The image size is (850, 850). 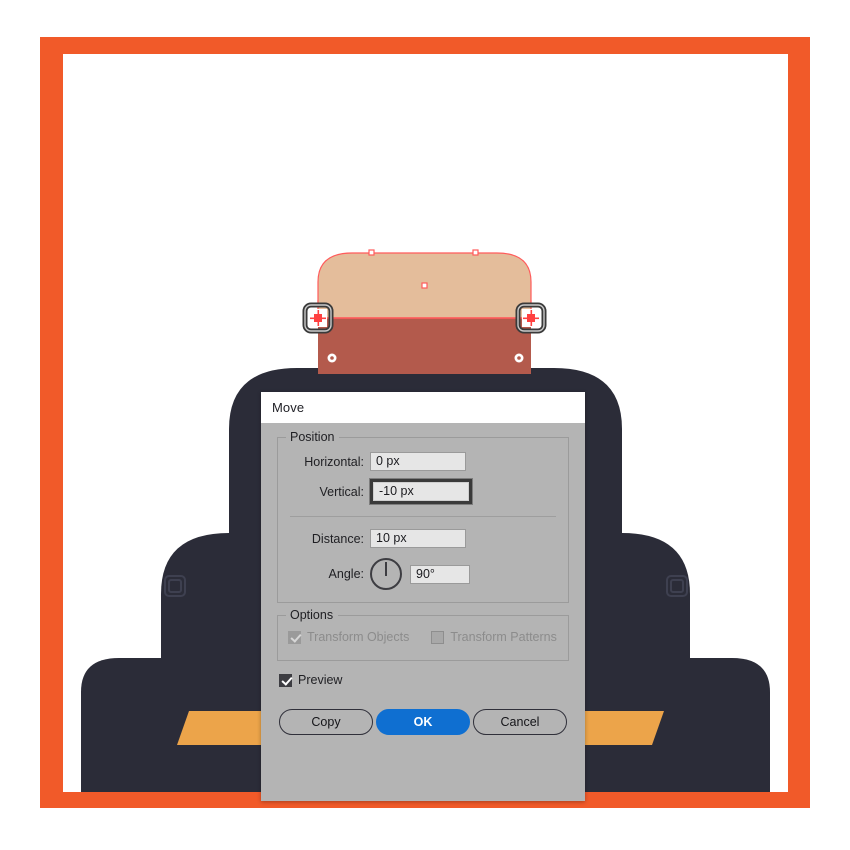 I want to click on angle-dial, so click(x=386, y=574).